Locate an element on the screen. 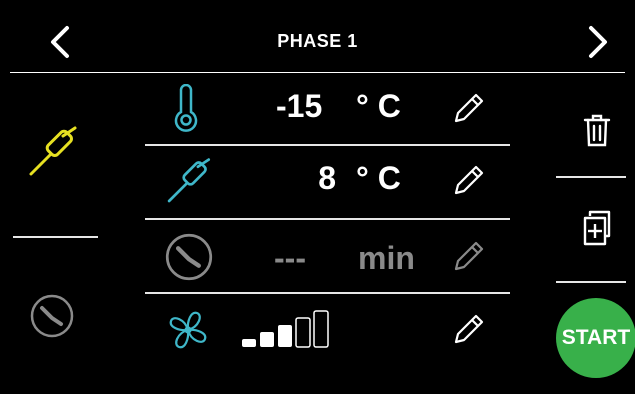 Image resolution: width=635 pixels, height=394 pixels. fan-icon is located at coordinates (188, 330).